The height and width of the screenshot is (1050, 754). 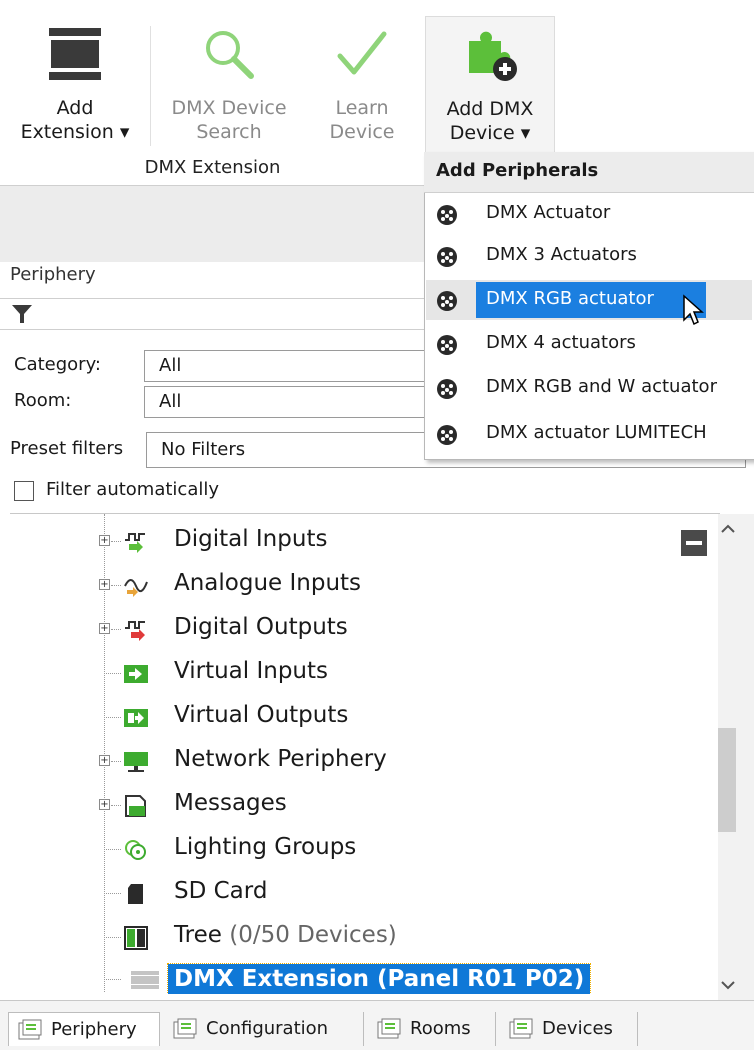 What do you see at coordinates (360, 630) in the screenshot?
I see `tree-item-digital-outputs: + Digital Outputs` at bounding box center [360, 630].